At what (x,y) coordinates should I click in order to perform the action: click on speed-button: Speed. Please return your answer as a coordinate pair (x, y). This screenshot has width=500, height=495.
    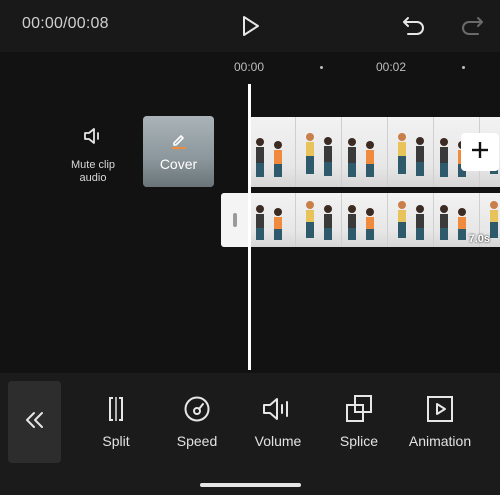
    Looking at the image, I should click on (197, 424).